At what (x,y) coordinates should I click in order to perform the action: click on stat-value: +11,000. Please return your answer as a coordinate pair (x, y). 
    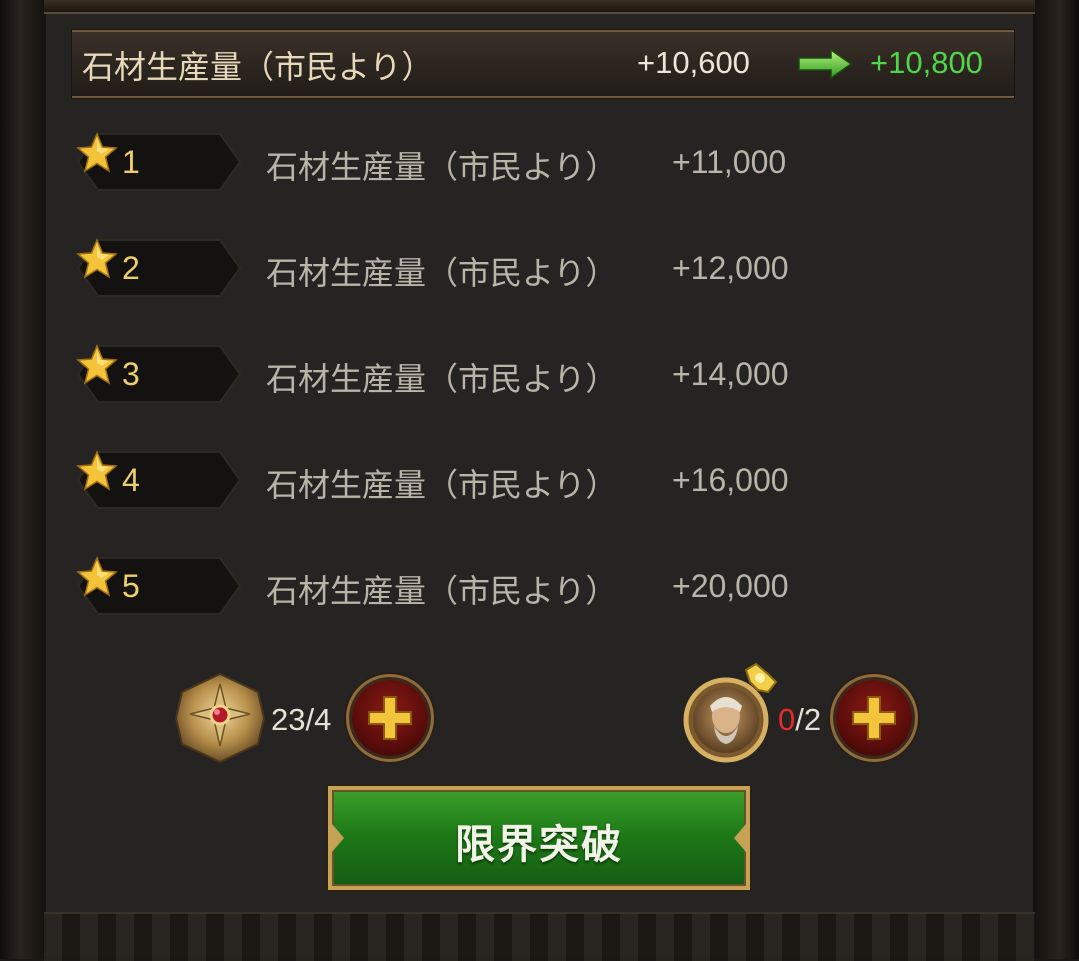
    Looking at the image, I should click on (729, 162).